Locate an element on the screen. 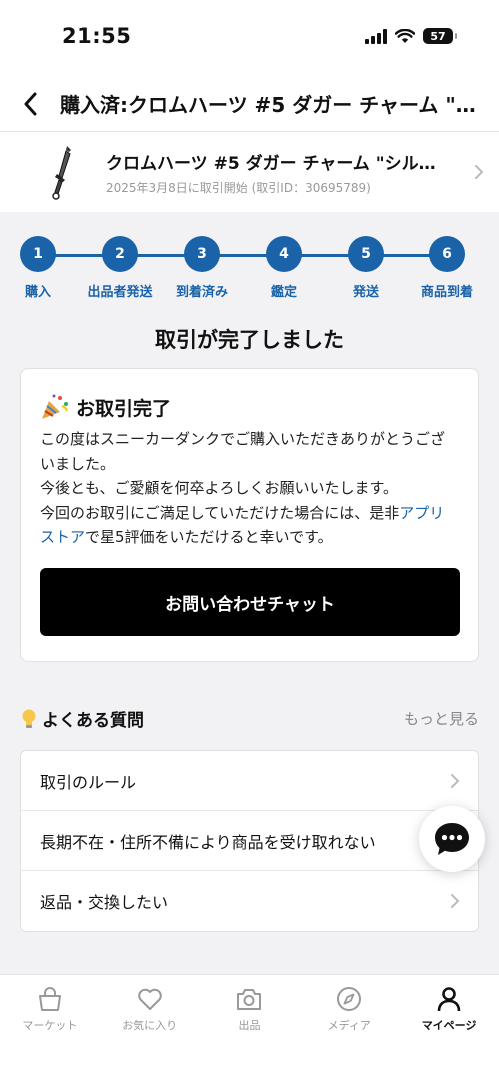  completion-heading: 取引が完了しました is located at coordinates (249, 340).